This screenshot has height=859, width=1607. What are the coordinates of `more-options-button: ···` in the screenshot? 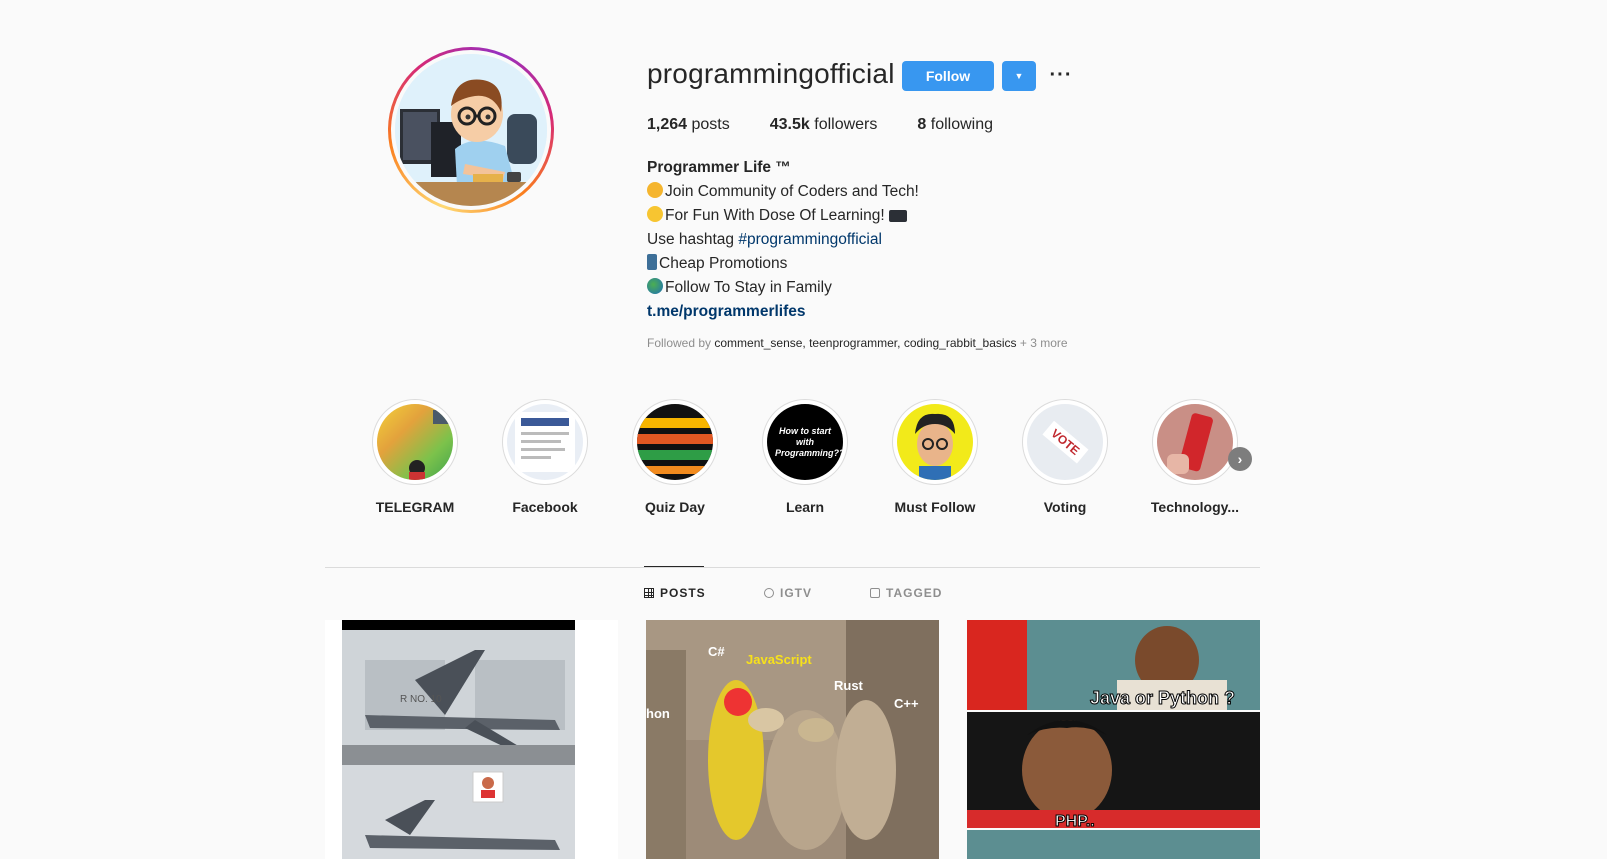 It's located at (1061, 75).